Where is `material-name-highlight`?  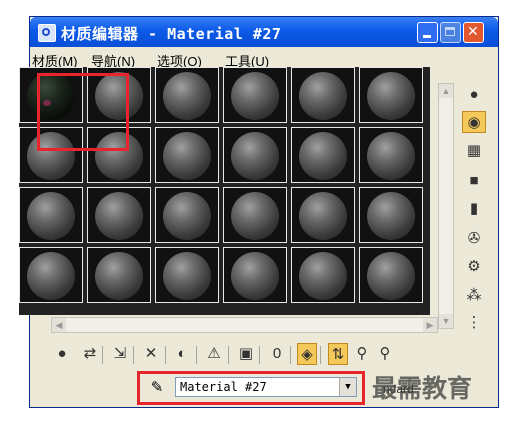
material-name-highlight is located at coordinates (251, 388).